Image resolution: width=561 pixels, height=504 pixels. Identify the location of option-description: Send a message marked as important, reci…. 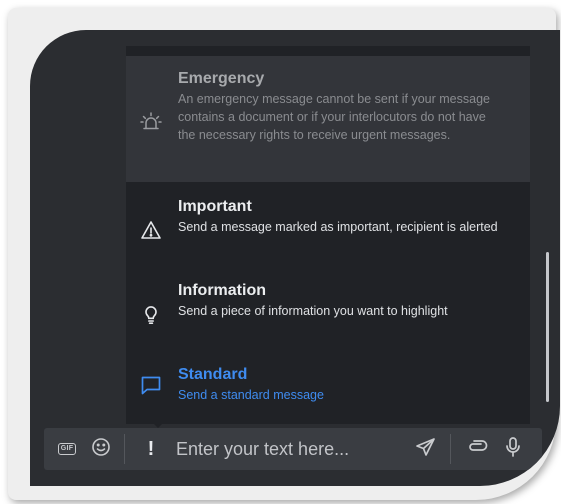
(338, 227).